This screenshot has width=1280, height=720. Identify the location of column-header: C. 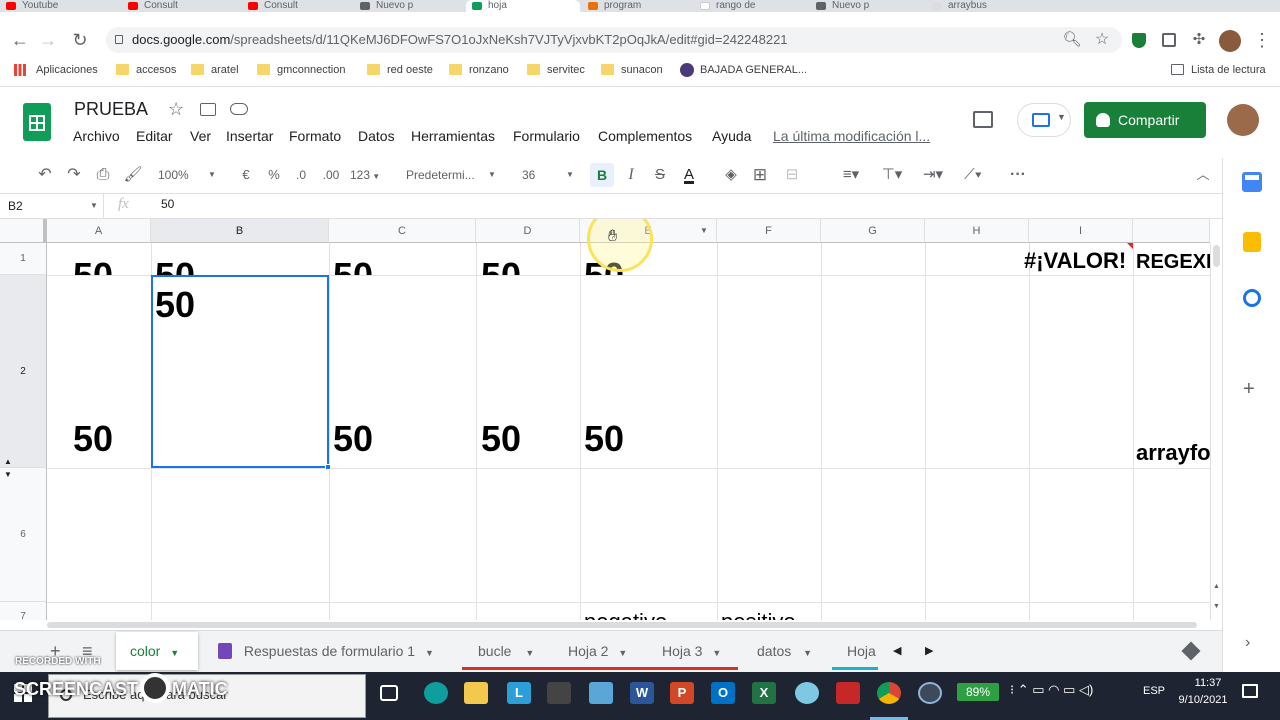
(402, 231).